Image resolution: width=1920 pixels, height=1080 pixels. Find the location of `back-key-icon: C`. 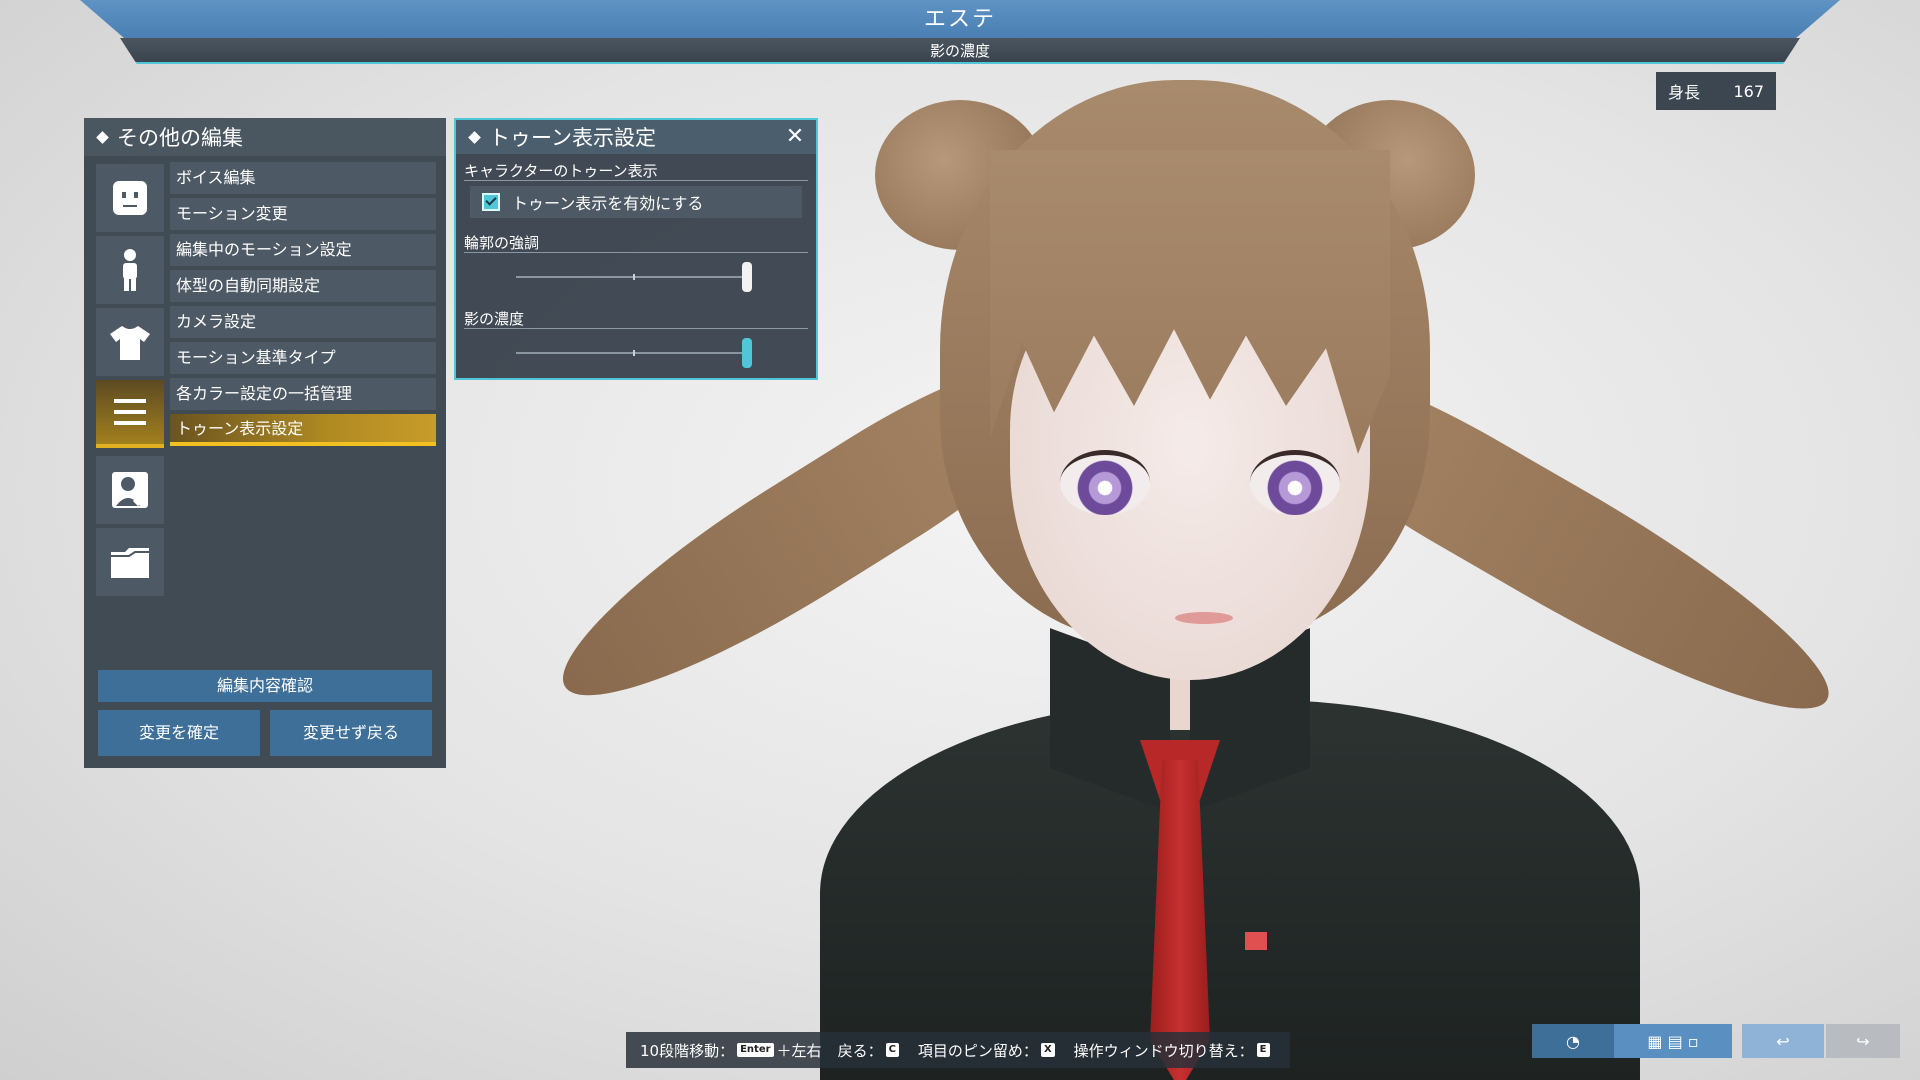

back-key-icon: C is located at coordinates (892, 1050).